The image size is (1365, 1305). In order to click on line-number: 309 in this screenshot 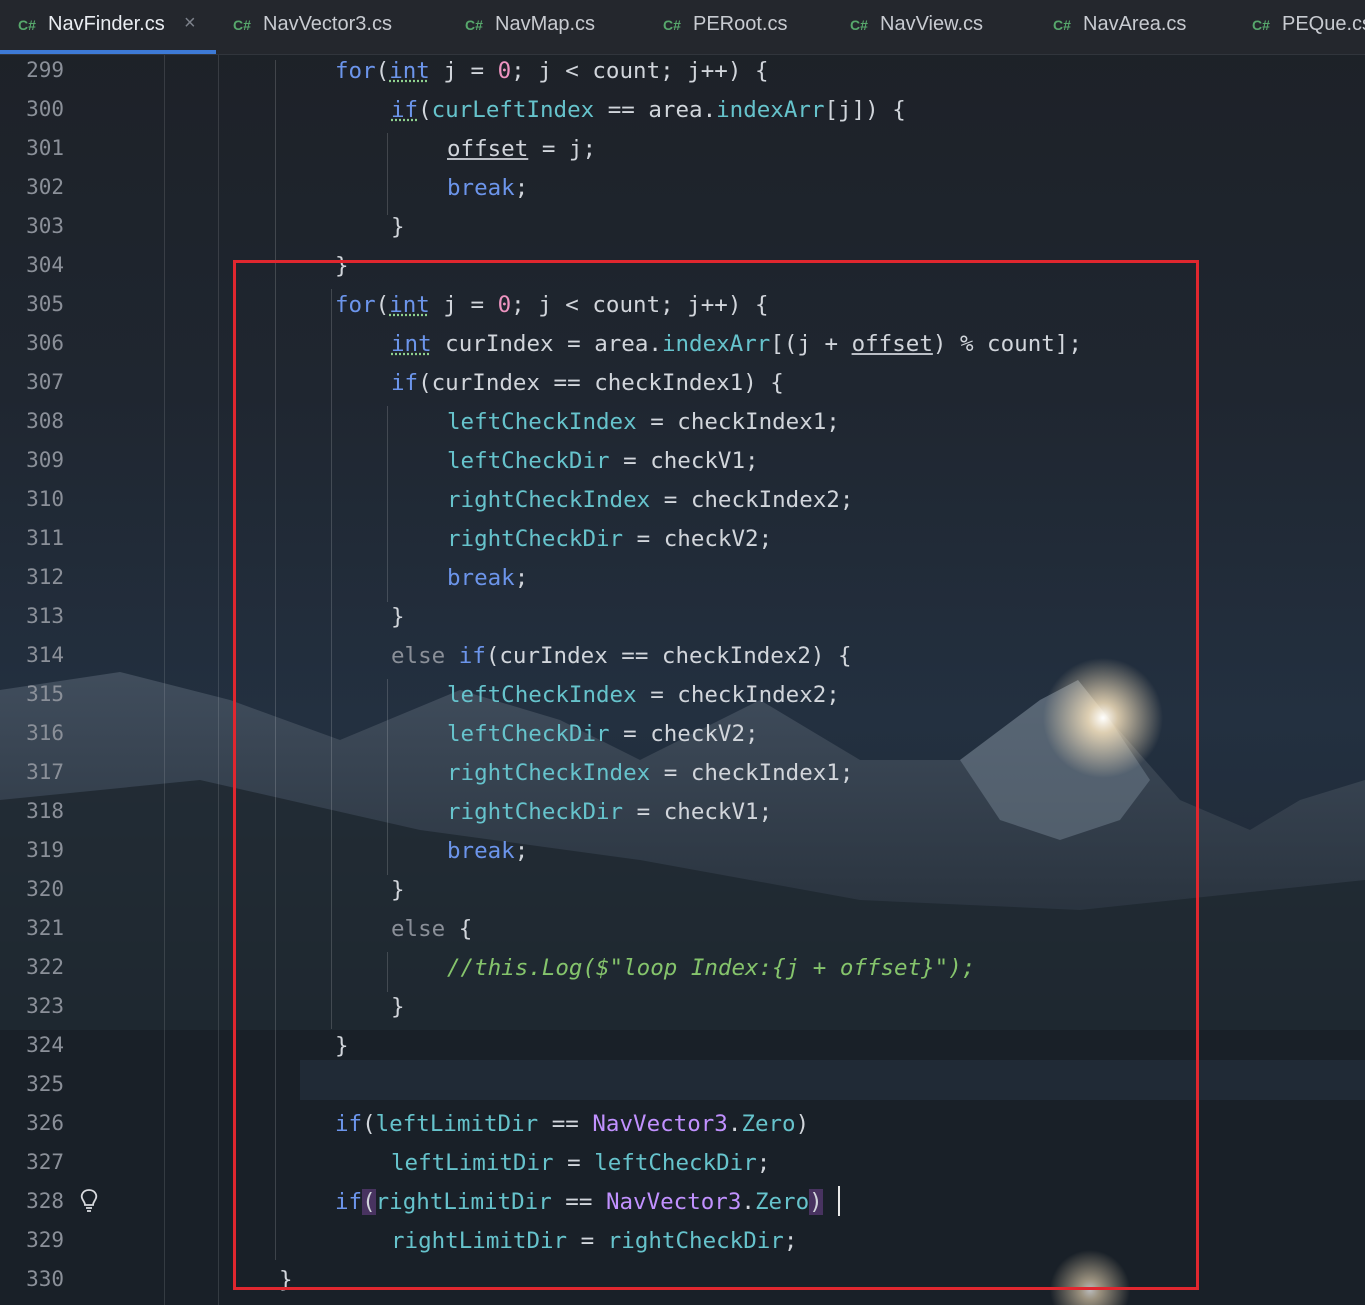, I will do `click(45, 460)`.